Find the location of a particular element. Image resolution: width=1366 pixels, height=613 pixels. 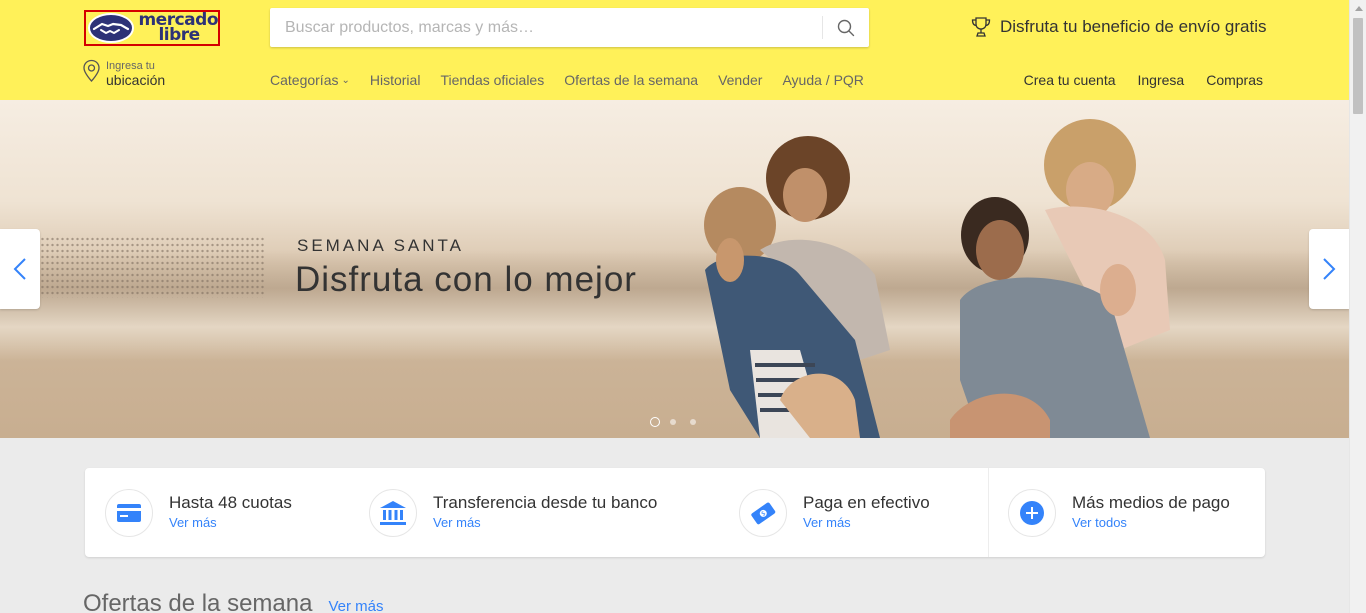

page-scrollbar is located at coordinates (1357, 306).